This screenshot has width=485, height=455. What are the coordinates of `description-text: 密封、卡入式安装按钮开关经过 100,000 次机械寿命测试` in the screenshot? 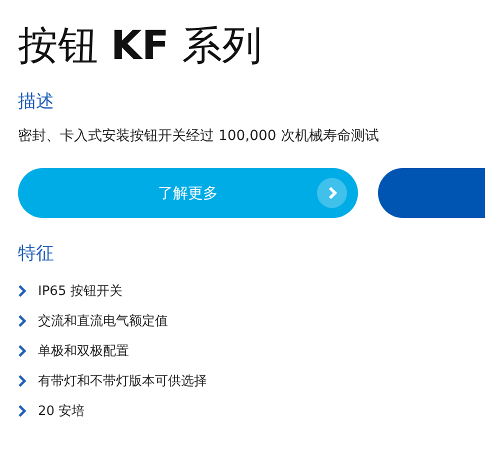 It's located at (199, 136).